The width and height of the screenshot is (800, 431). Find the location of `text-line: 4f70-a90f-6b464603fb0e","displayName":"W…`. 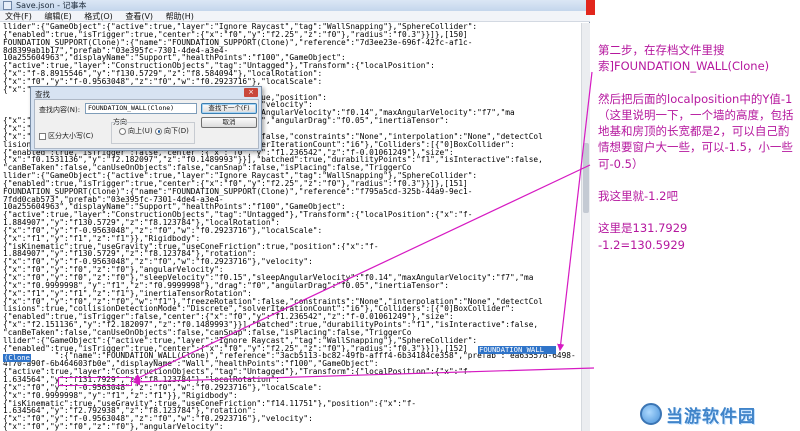

text-line: 4f70-a90f-6b464603fb0e","displayName":"W… is located at coordinates (292, 364).